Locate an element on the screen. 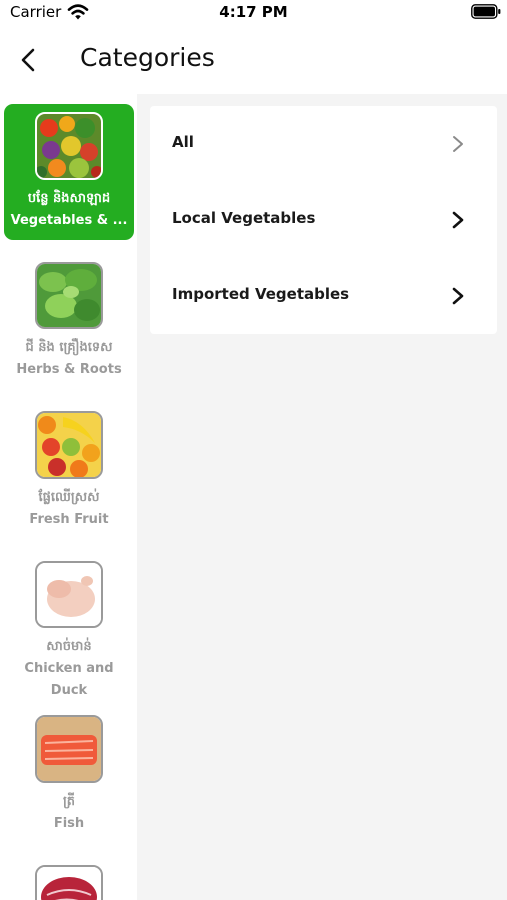 Image resolution: width=507 pixels, height=900 pixels. category-label-km: ផ្លែឈើស្រស់ is located at coordinates (69, 497).